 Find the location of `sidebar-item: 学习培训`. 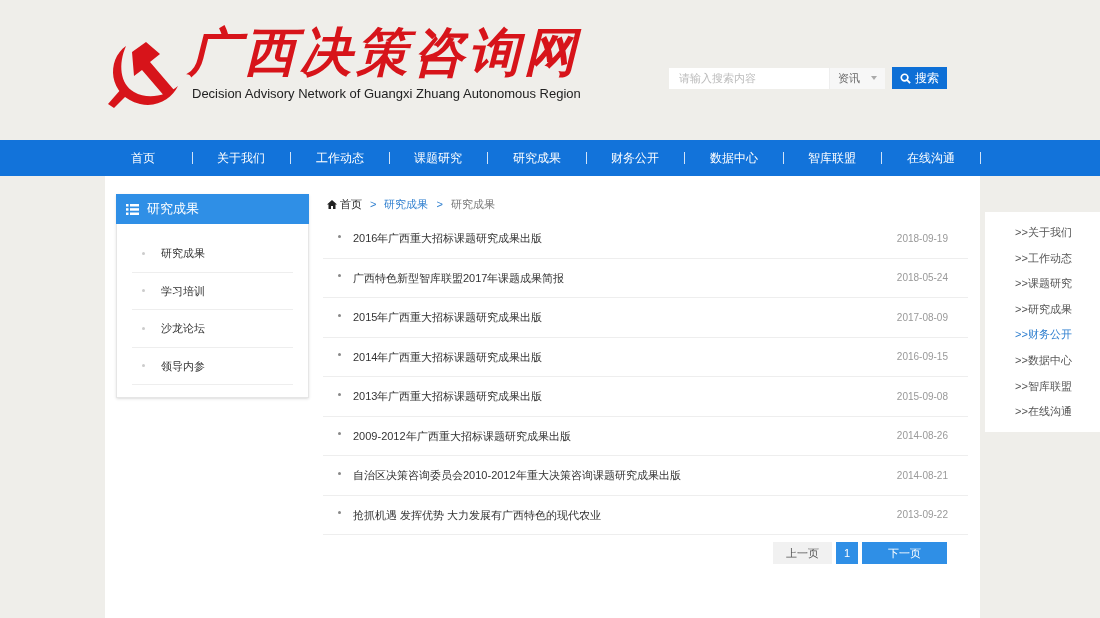

sidebar-item: 学习培训 is located at coordinates (212, 291).